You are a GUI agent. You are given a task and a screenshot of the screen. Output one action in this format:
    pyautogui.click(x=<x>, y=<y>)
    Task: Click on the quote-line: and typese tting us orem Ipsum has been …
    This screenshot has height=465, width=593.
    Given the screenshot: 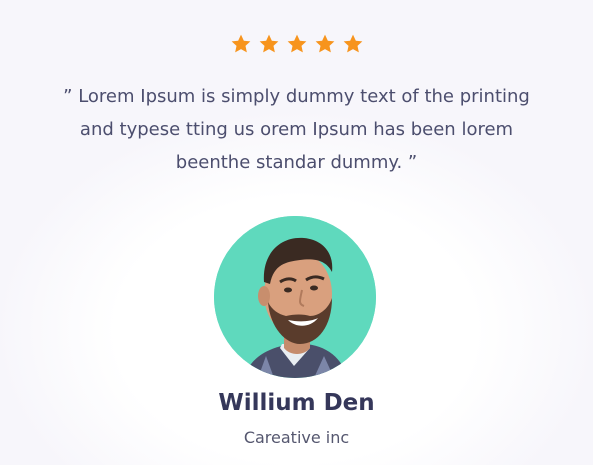 What is the action you would take?
    pyautogui.click(x=296, y=129)
    